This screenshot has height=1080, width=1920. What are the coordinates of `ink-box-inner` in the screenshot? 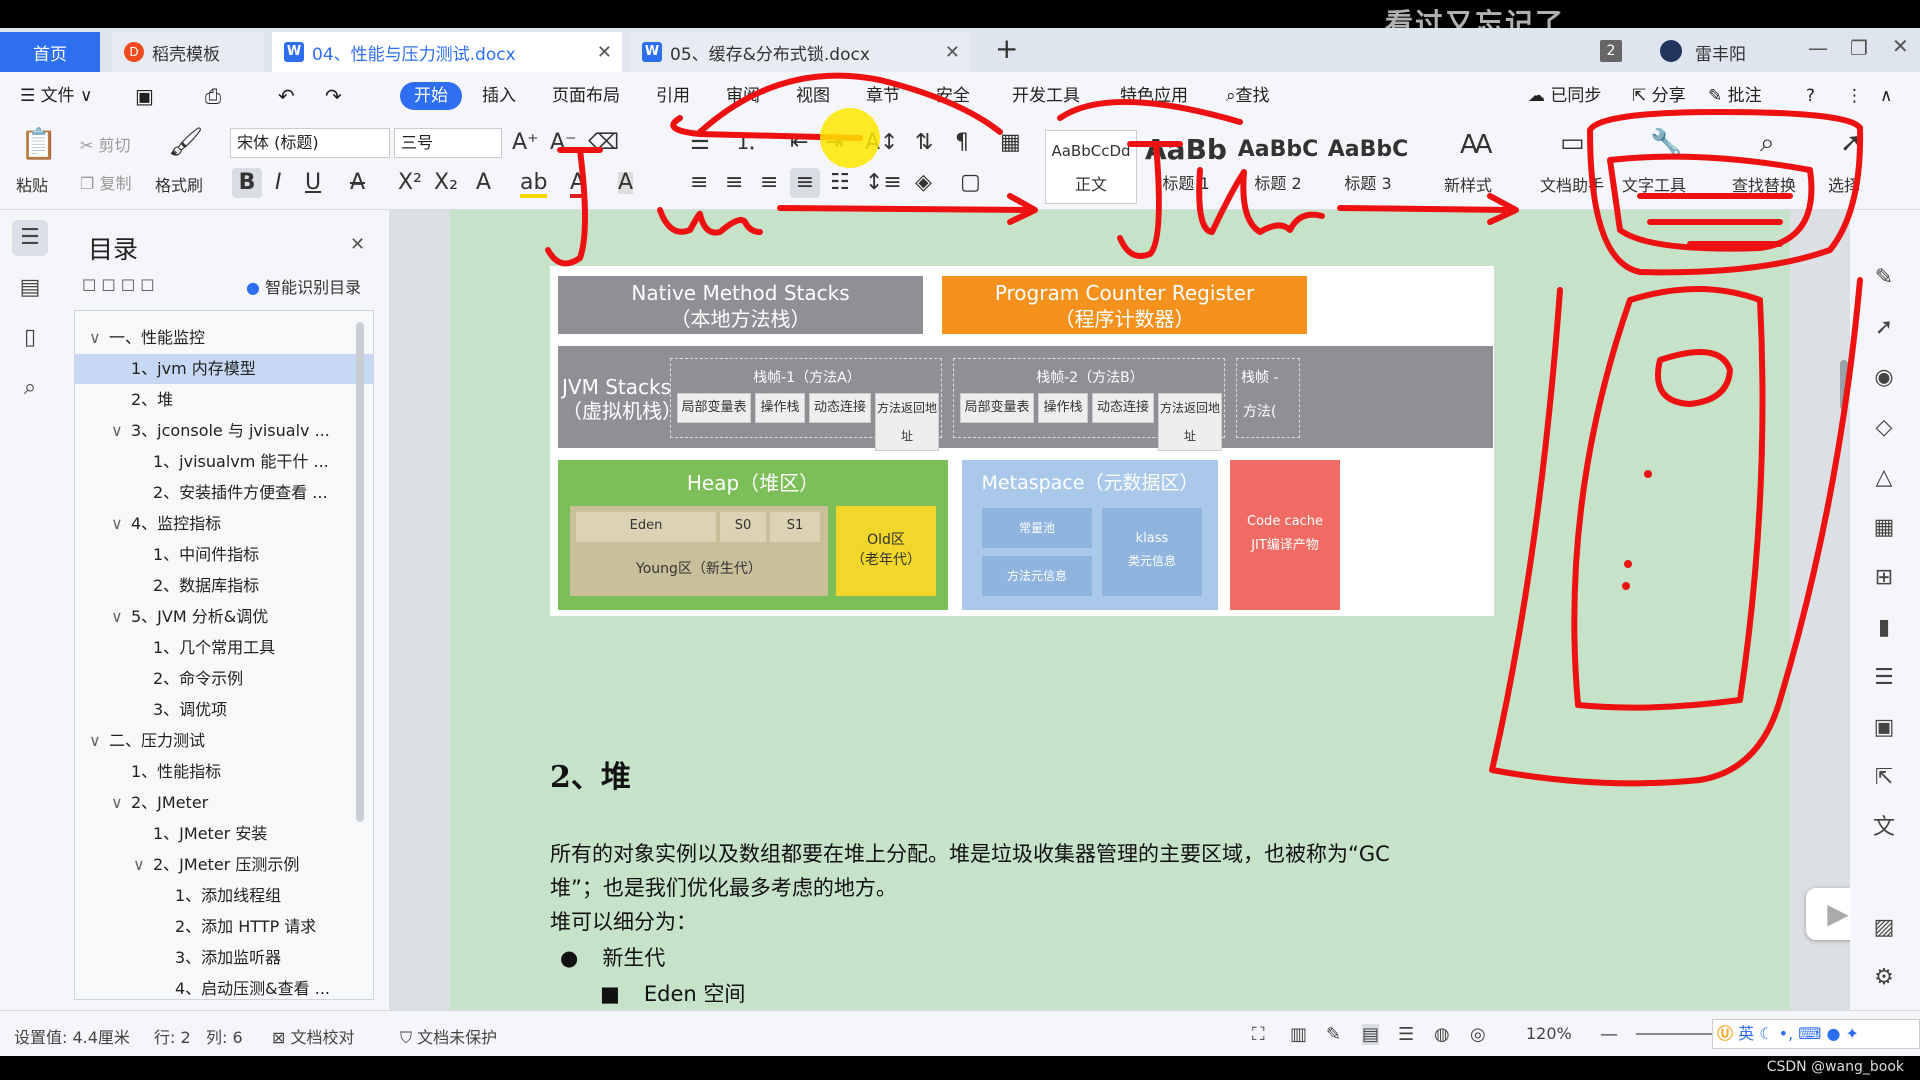 It's located at (1711, 202).